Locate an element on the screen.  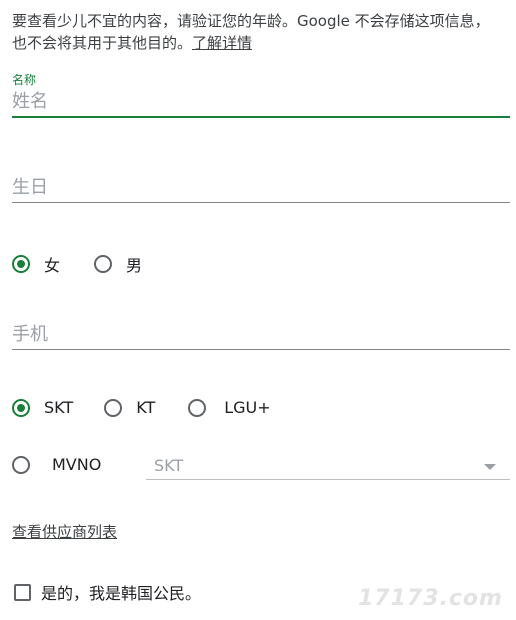
site-watermark: 17173.com is located at coordinates (430, 598).